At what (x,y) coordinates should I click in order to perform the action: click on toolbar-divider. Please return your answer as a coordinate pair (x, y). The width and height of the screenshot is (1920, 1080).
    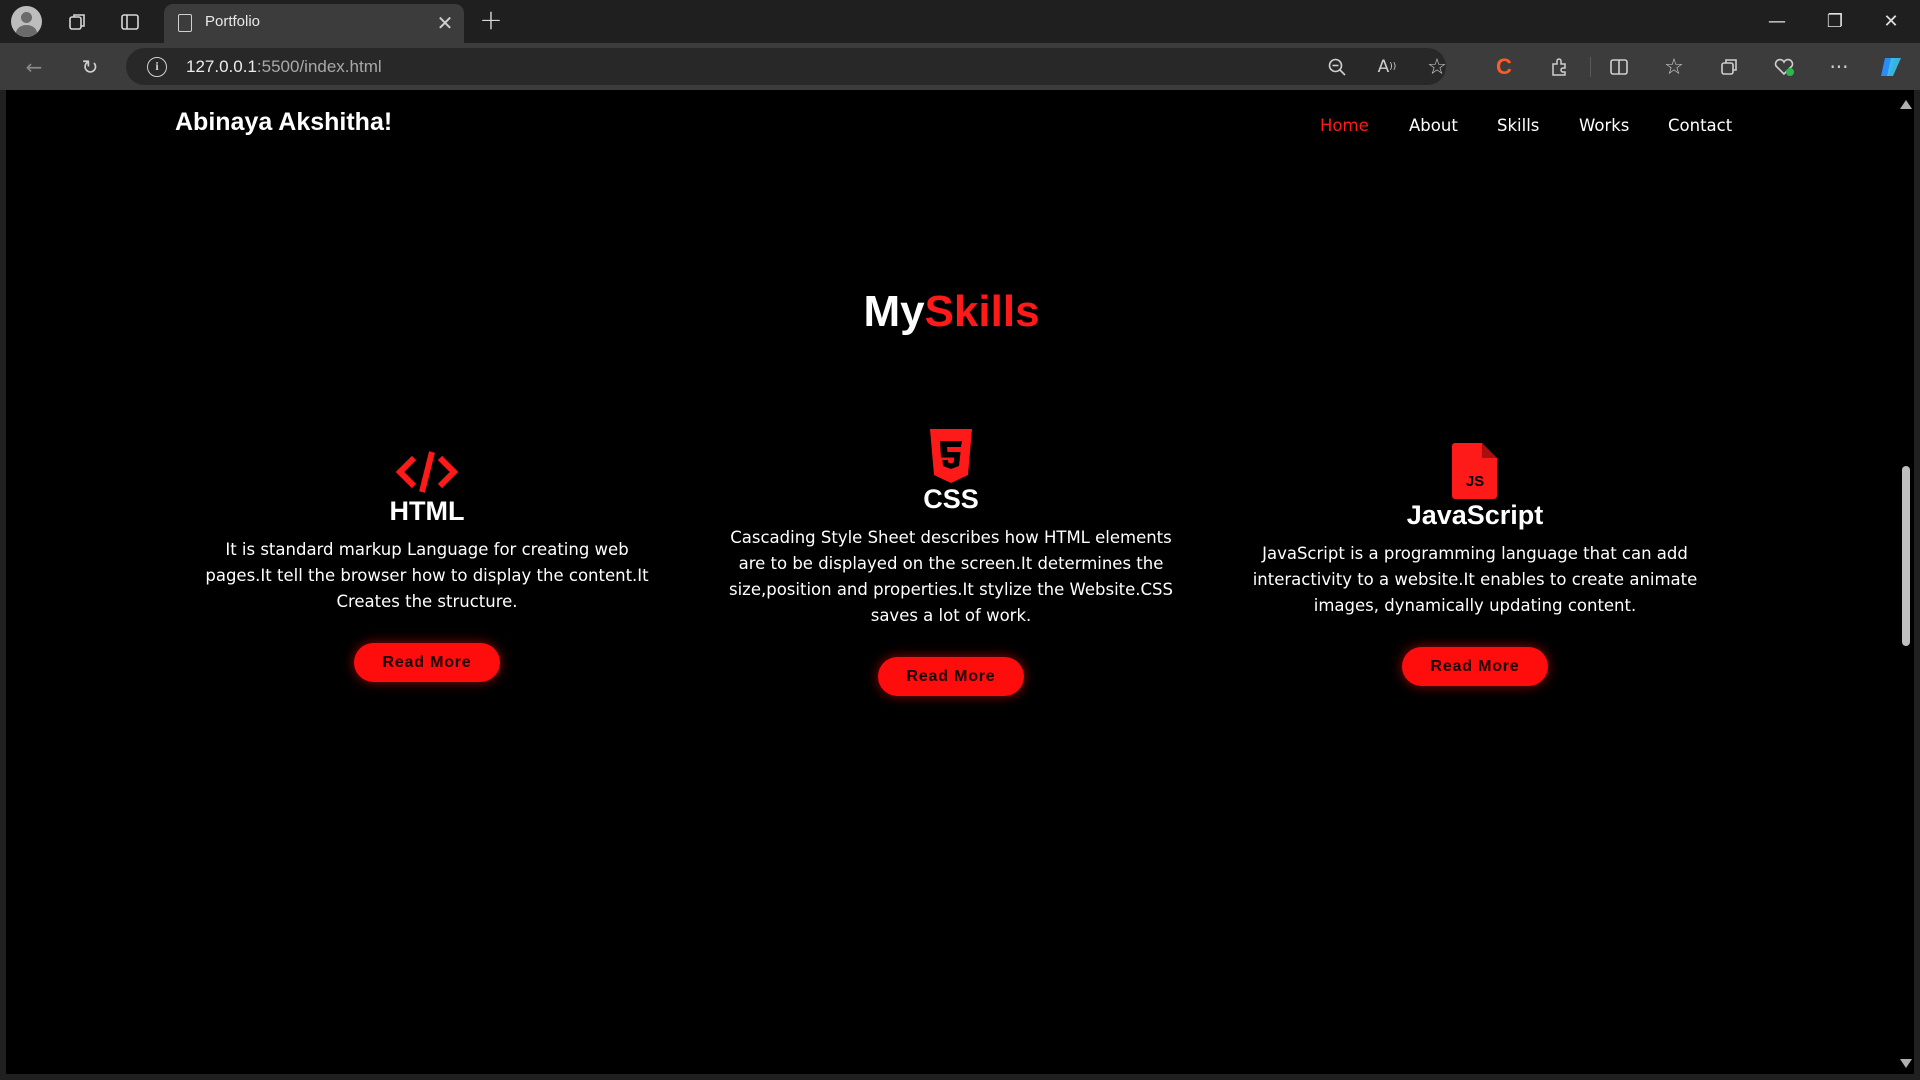
    Looking at the image, I should click on (1590, 67).